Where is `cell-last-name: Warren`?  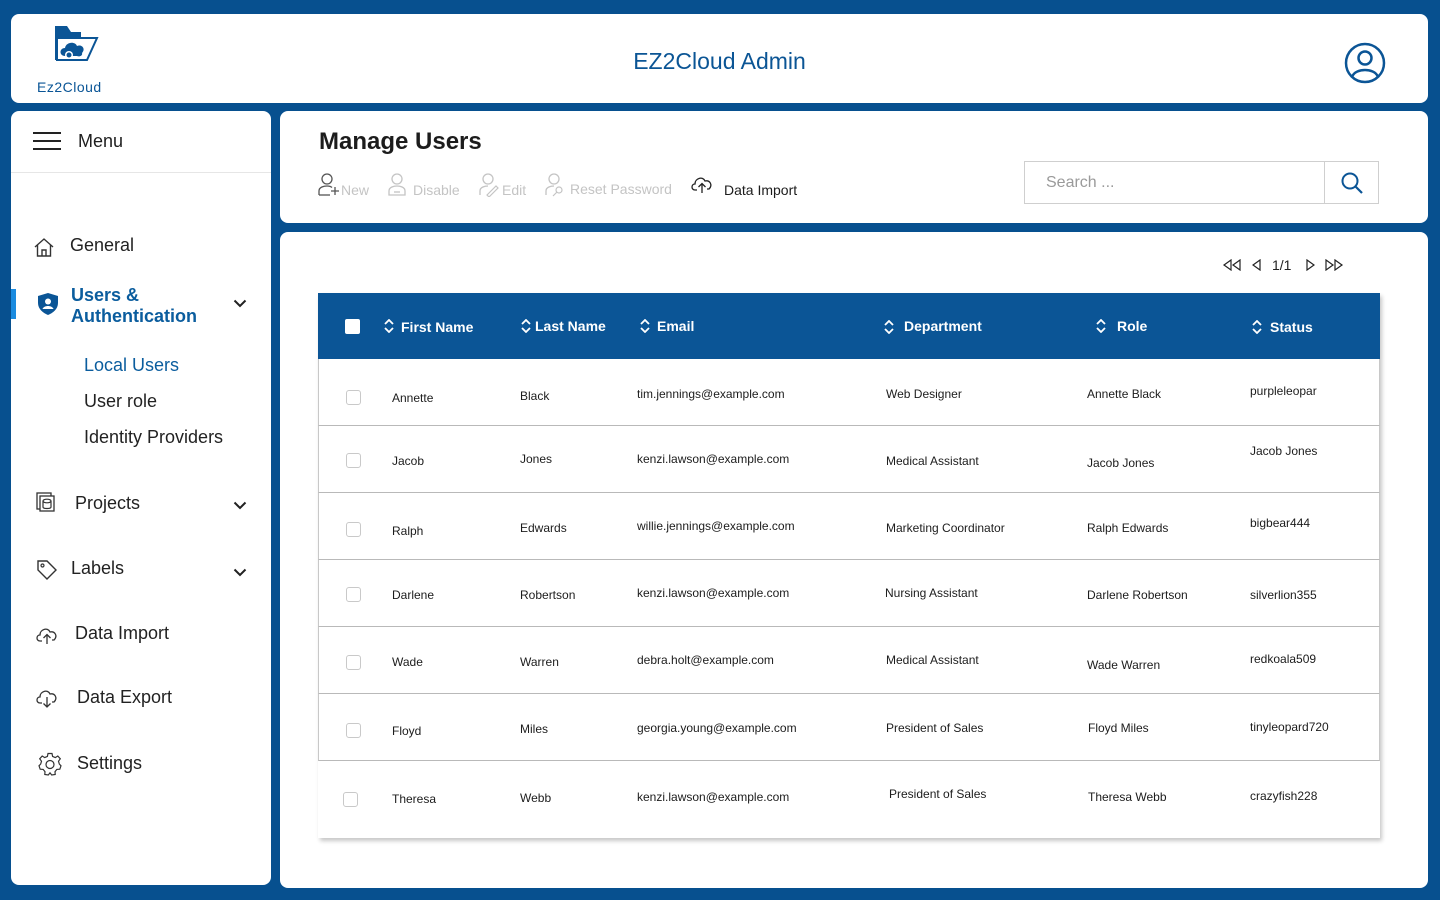 cell-last-name: Warren is located at coordinates (539, 662).